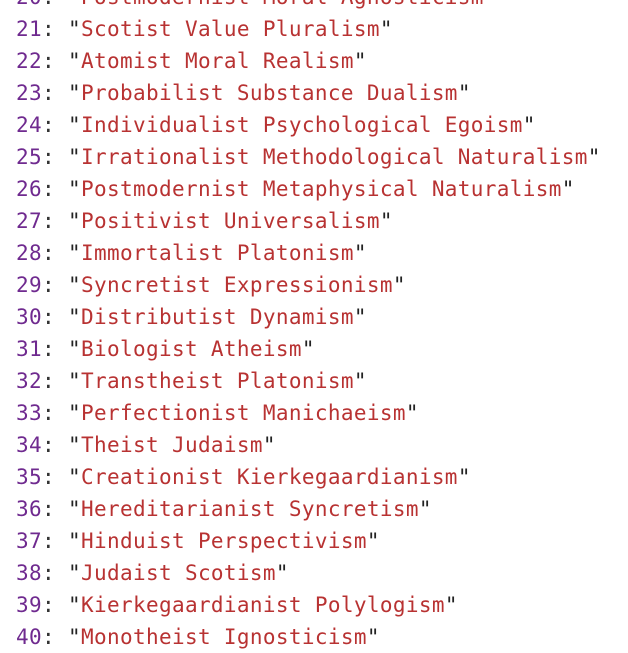 Image resolution: width=628 pixels, height=653 pixels. What do you see at coordinates (321, 189) in the screenshot?
I see `string-value: Postmodernist Metaphysical Naturalism` at bounding box center [321, 189].